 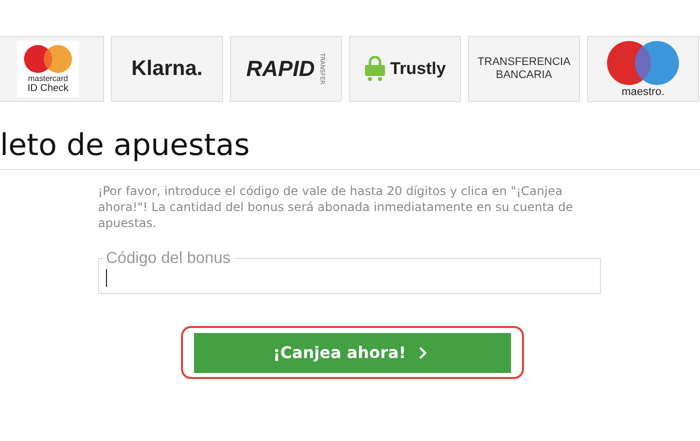 I want to click on logo-text: mastercard, so click(x=48, y=78).